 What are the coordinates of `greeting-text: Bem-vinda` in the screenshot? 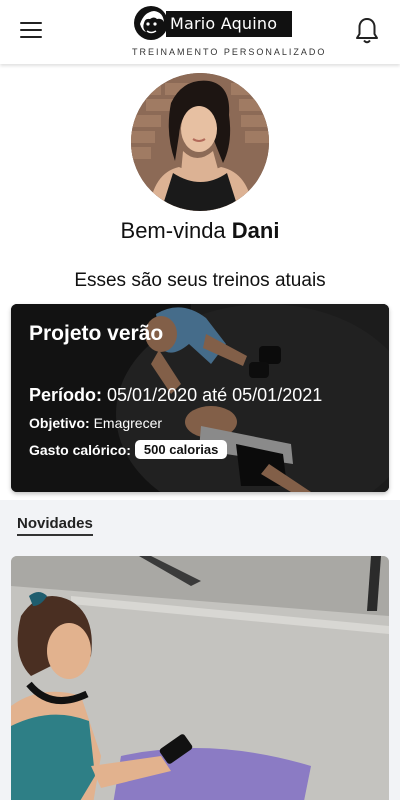 It's located at (173, 230).